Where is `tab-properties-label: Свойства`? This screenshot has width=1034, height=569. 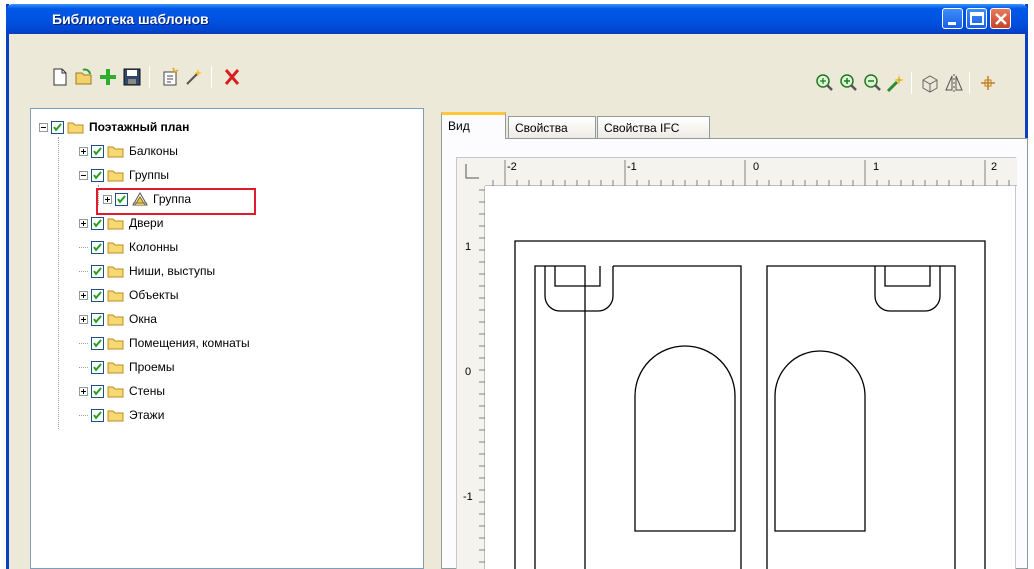
tab-properties-label: Свойства is located at coordinates (541, 128).